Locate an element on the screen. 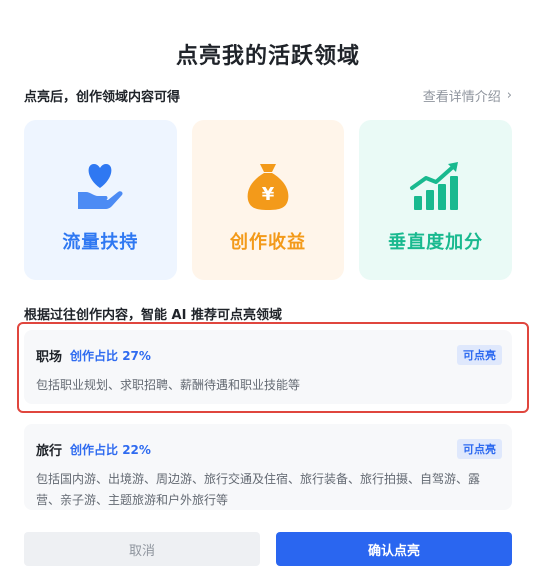  benefit-label: 创作收益 is located at coordinates (268, 242).